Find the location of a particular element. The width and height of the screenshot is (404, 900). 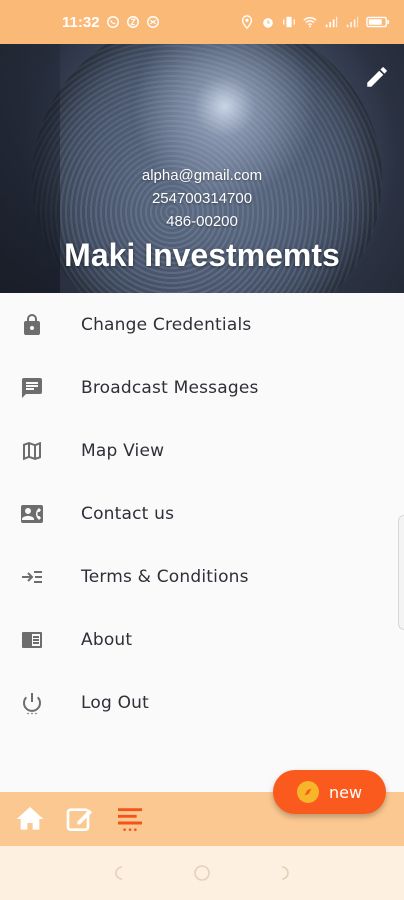

nav-edit-button is located at coordinates (80, 819).